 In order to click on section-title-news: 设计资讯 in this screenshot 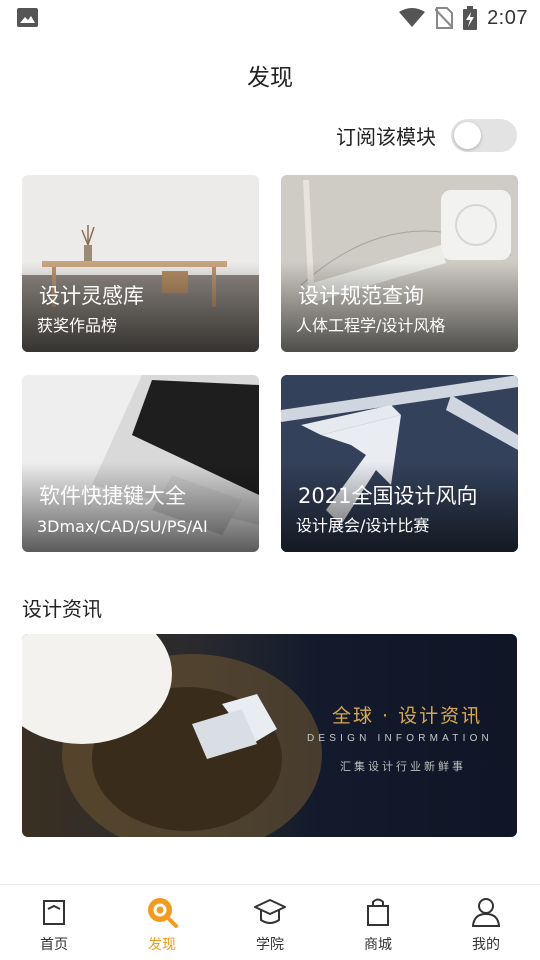, I will do `click(62, 609)`.